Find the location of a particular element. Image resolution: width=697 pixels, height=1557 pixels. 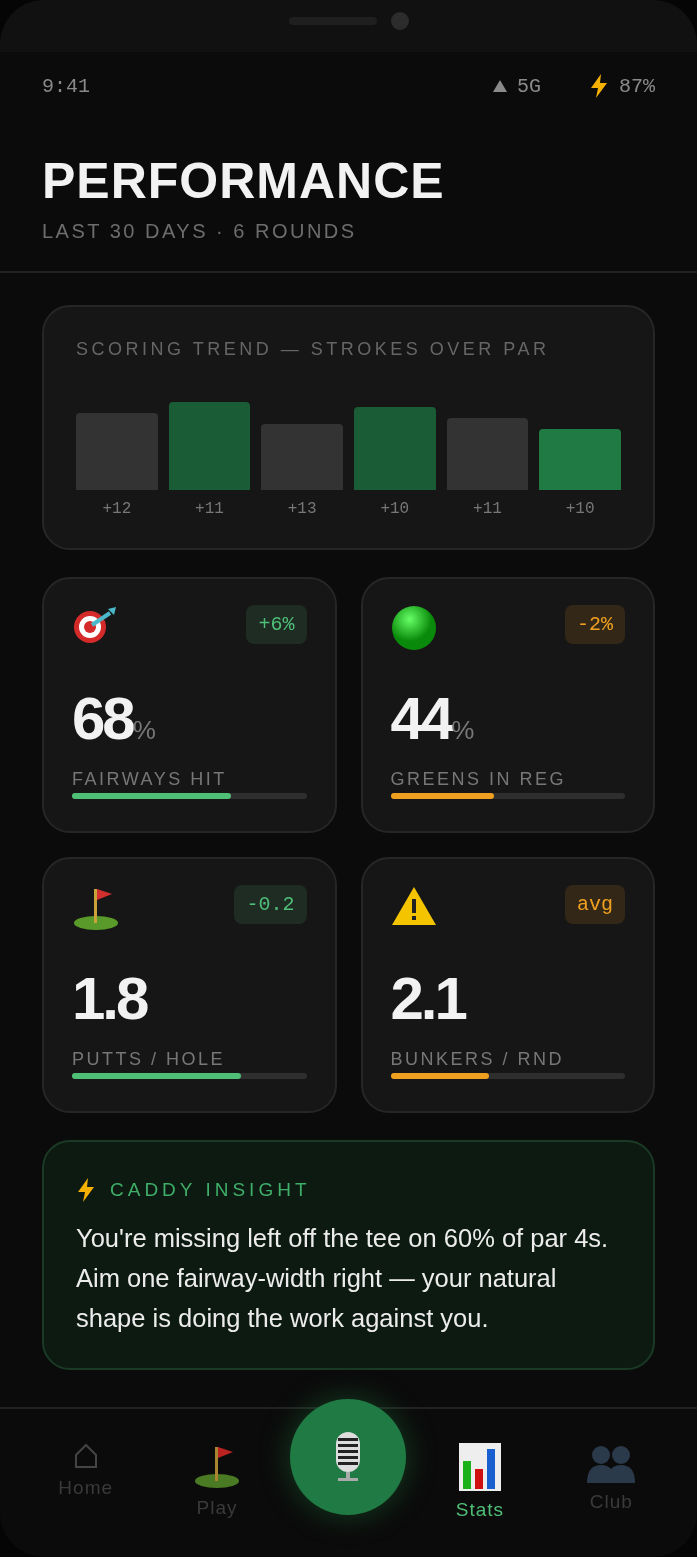

chart-title: SCORING TREND — STROKES OVER PAR is located at coordinates (313, 349).